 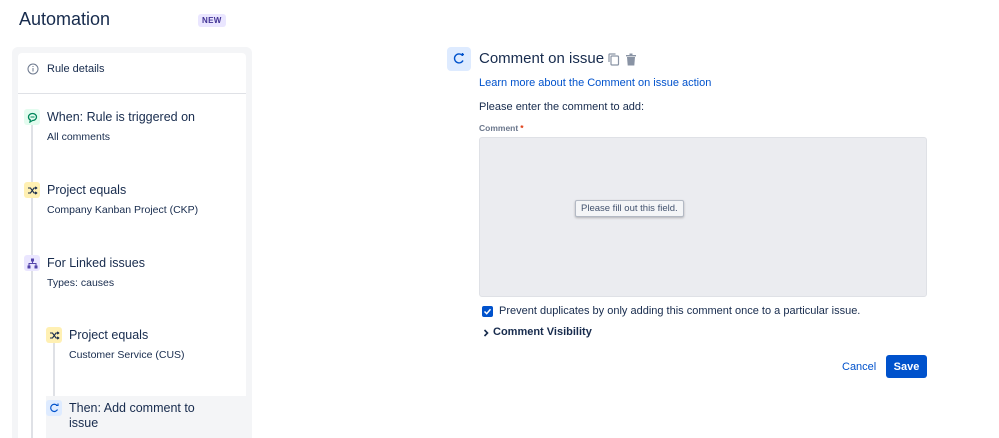 I want to click on step-title: Then: Add comment to issue, so click(x=132, y=415).